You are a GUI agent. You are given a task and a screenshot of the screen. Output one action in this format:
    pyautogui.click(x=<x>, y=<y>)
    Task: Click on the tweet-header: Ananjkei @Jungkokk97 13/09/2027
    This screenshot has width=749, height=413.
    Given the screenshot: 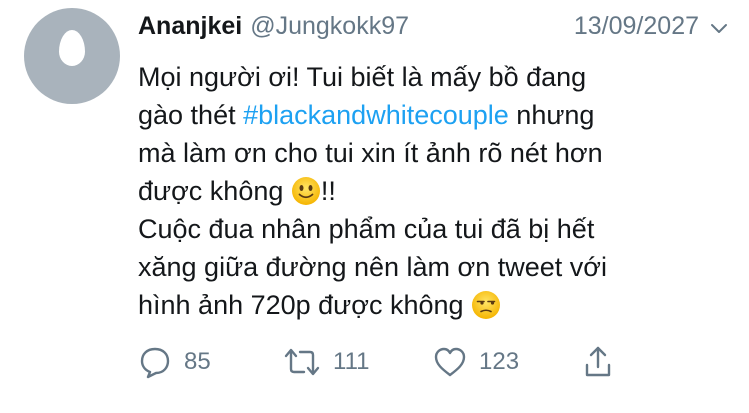 What is the action you would take?
    pyautogui.click(x=433, y=26)
    